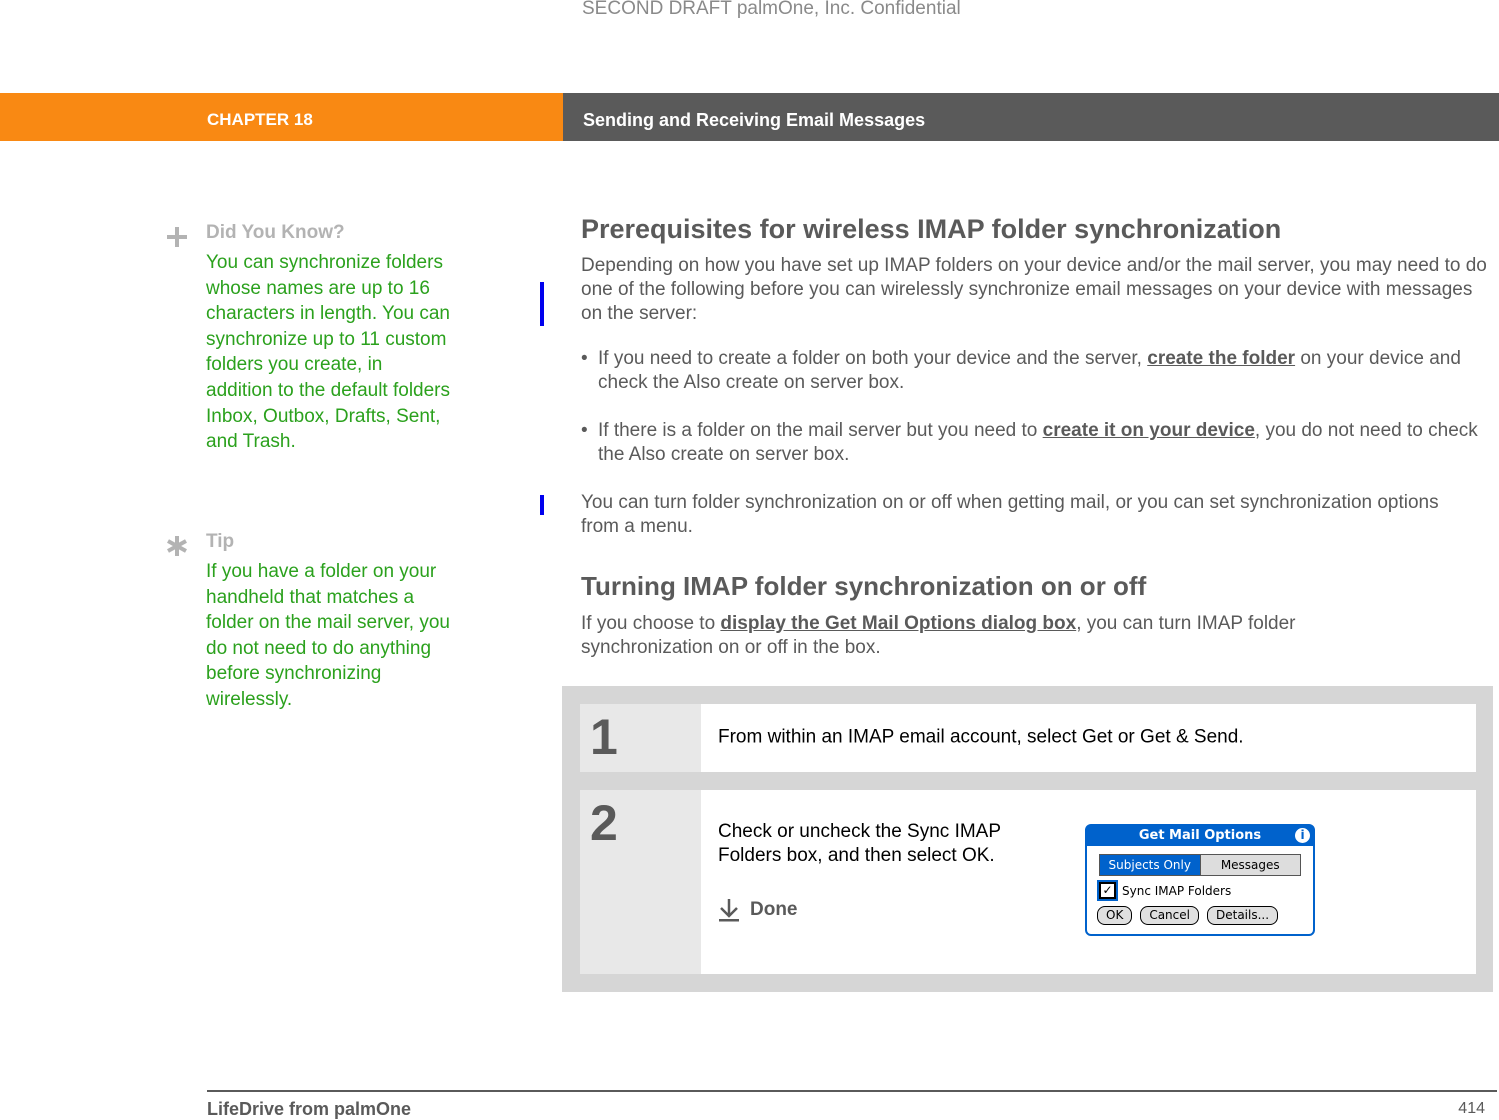 Image resolution: width=1499 pixels, height=1120 pixels. What do you see at coordinates (1302, 835) in the screenshot?
I see `info-icon: i` at bounding box center [1302, 835].